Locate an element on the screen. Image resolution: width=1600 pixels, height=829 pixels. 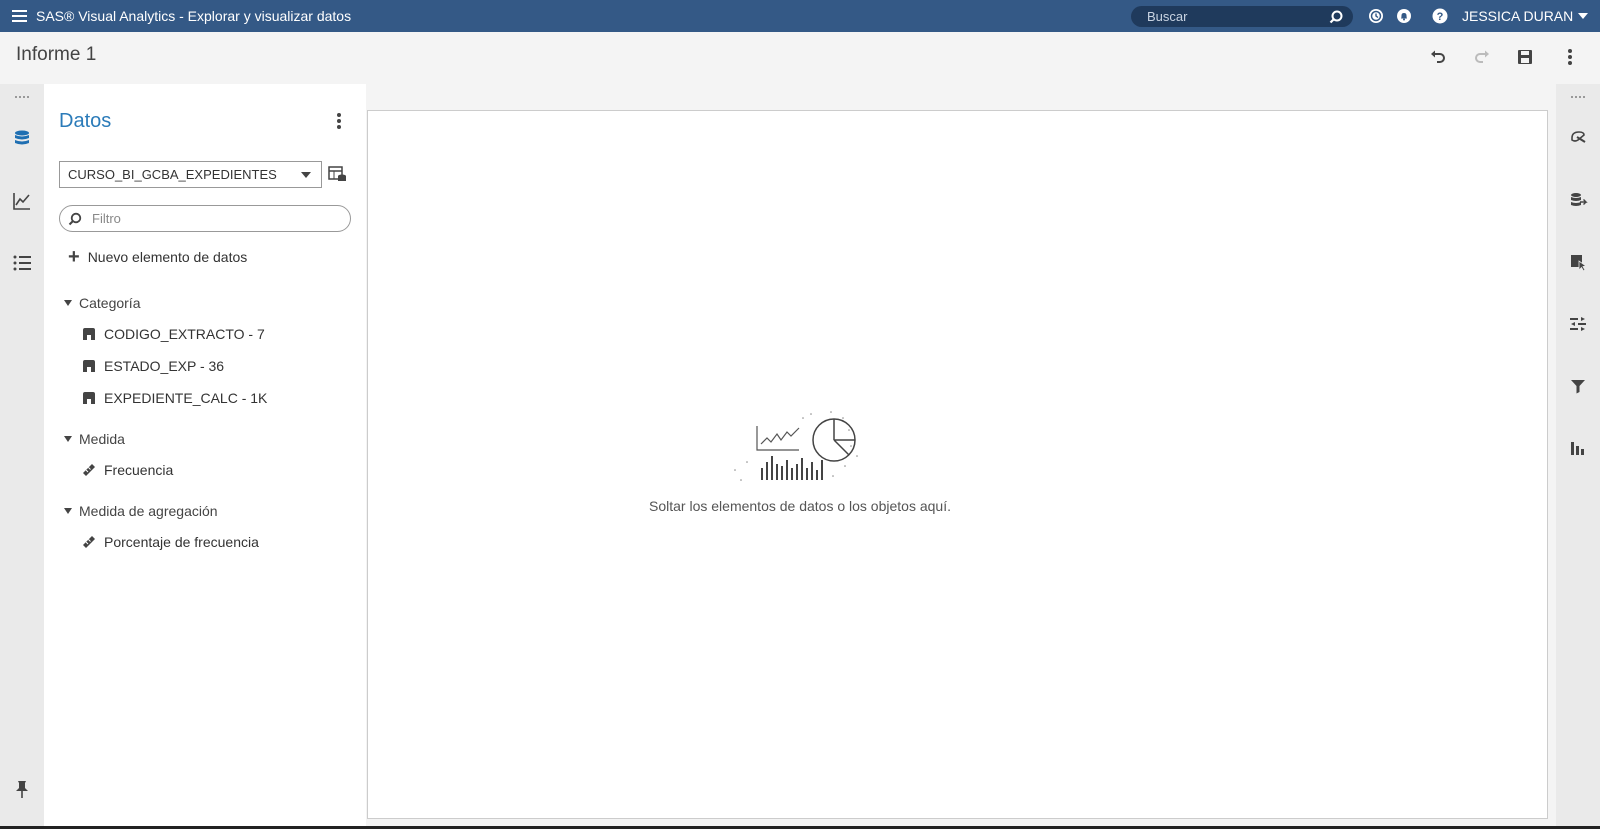
data-pane-title: Datos is located at coordinates (85, 121).